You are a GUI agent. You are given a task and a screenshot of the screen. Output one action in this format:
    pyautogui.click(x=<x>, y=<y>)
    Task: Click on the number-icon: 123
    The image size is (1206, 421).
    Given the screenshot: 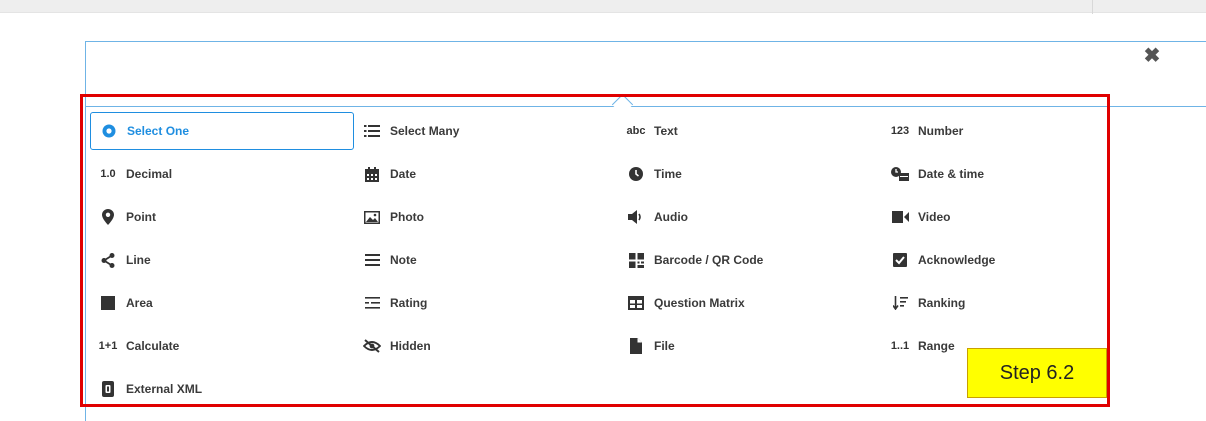 What is the action you would take?
    pyautogui.click(x=900, y=131)
    